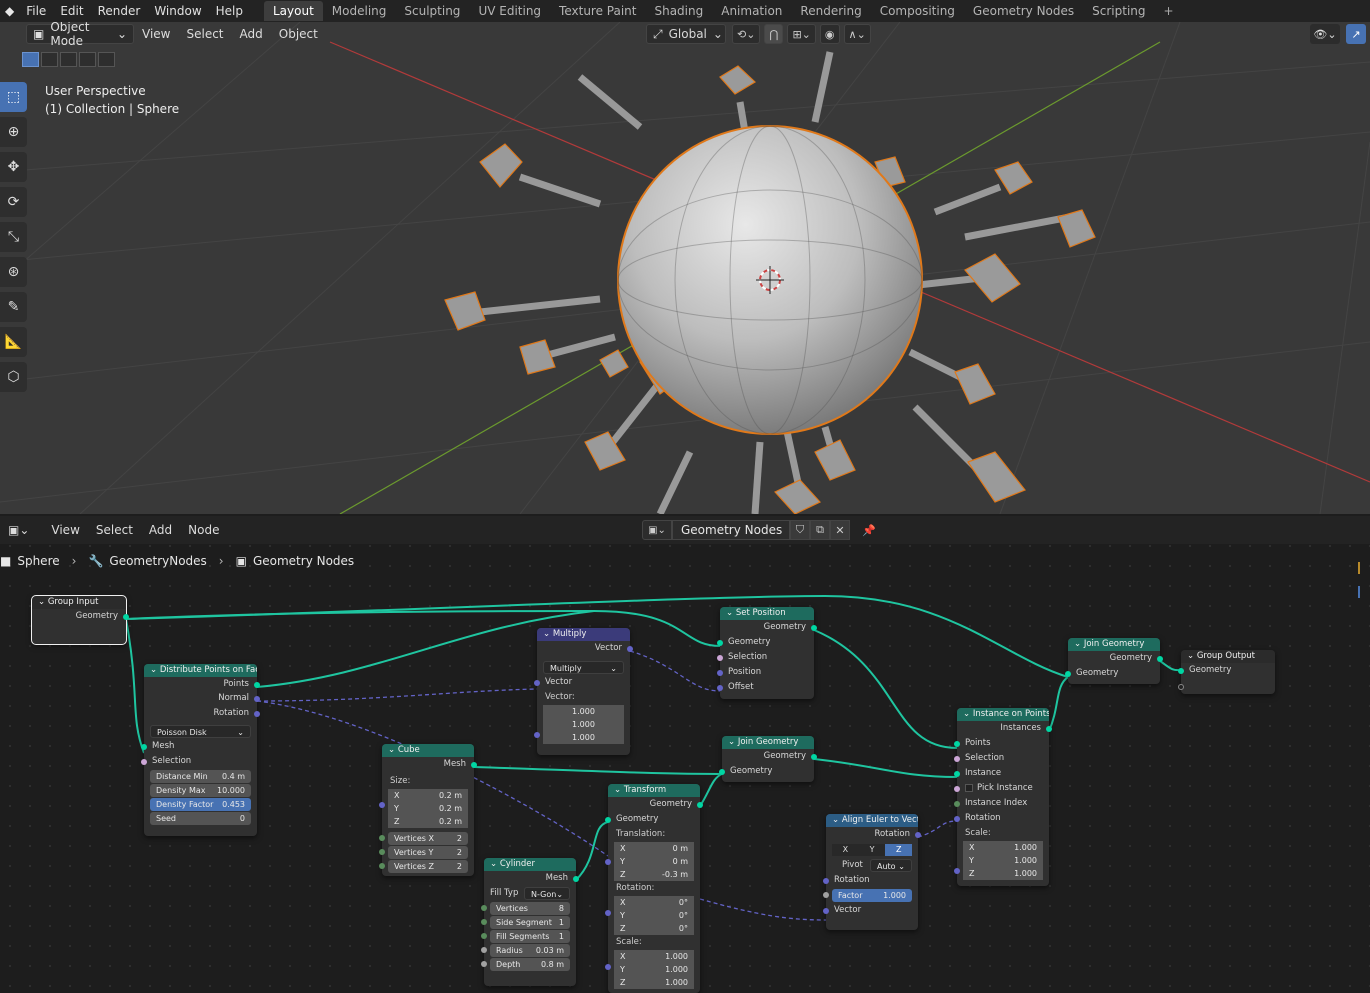 The width and height of the screenshot is (1370, 993). Describe the element at coordinates (654, 861) in the screenshot. I see `translation-y-field: Y 0 m` at that location.